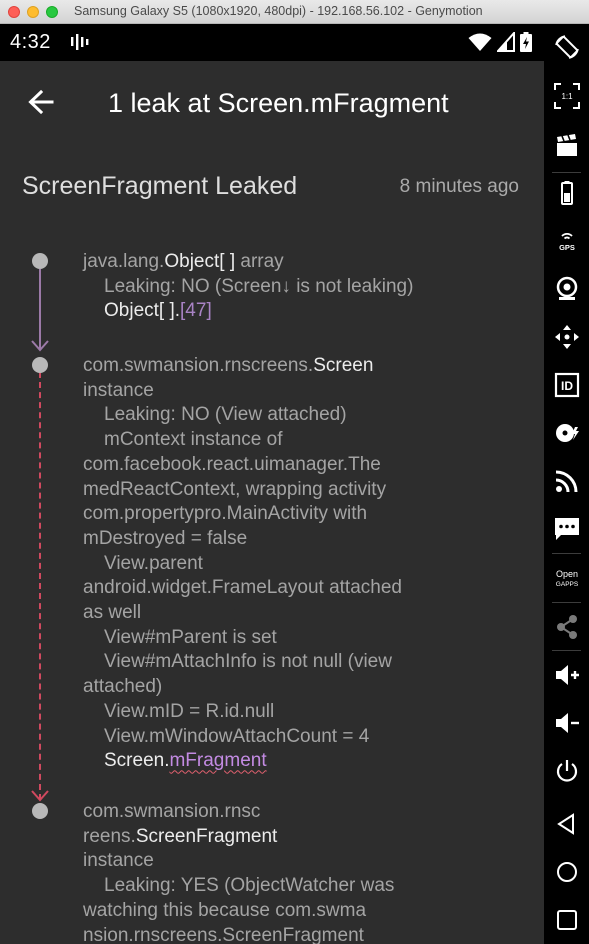 Image resolution: width=589 pixels, height=944 pixels. I want to click on back-icon, so click(565, 823).